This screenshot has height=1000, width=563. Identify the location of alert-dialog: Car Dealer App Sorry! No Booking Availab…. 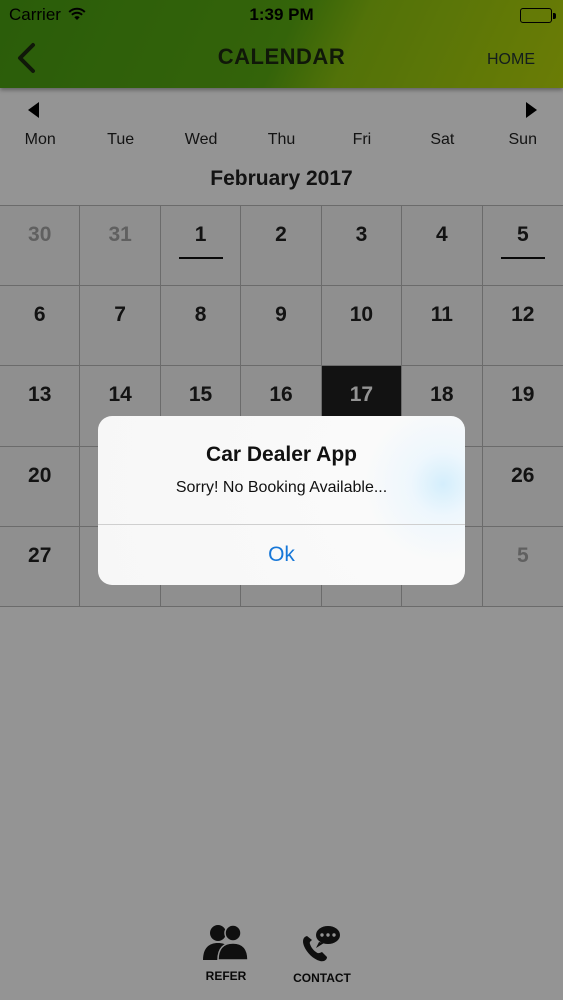
(281, 500).